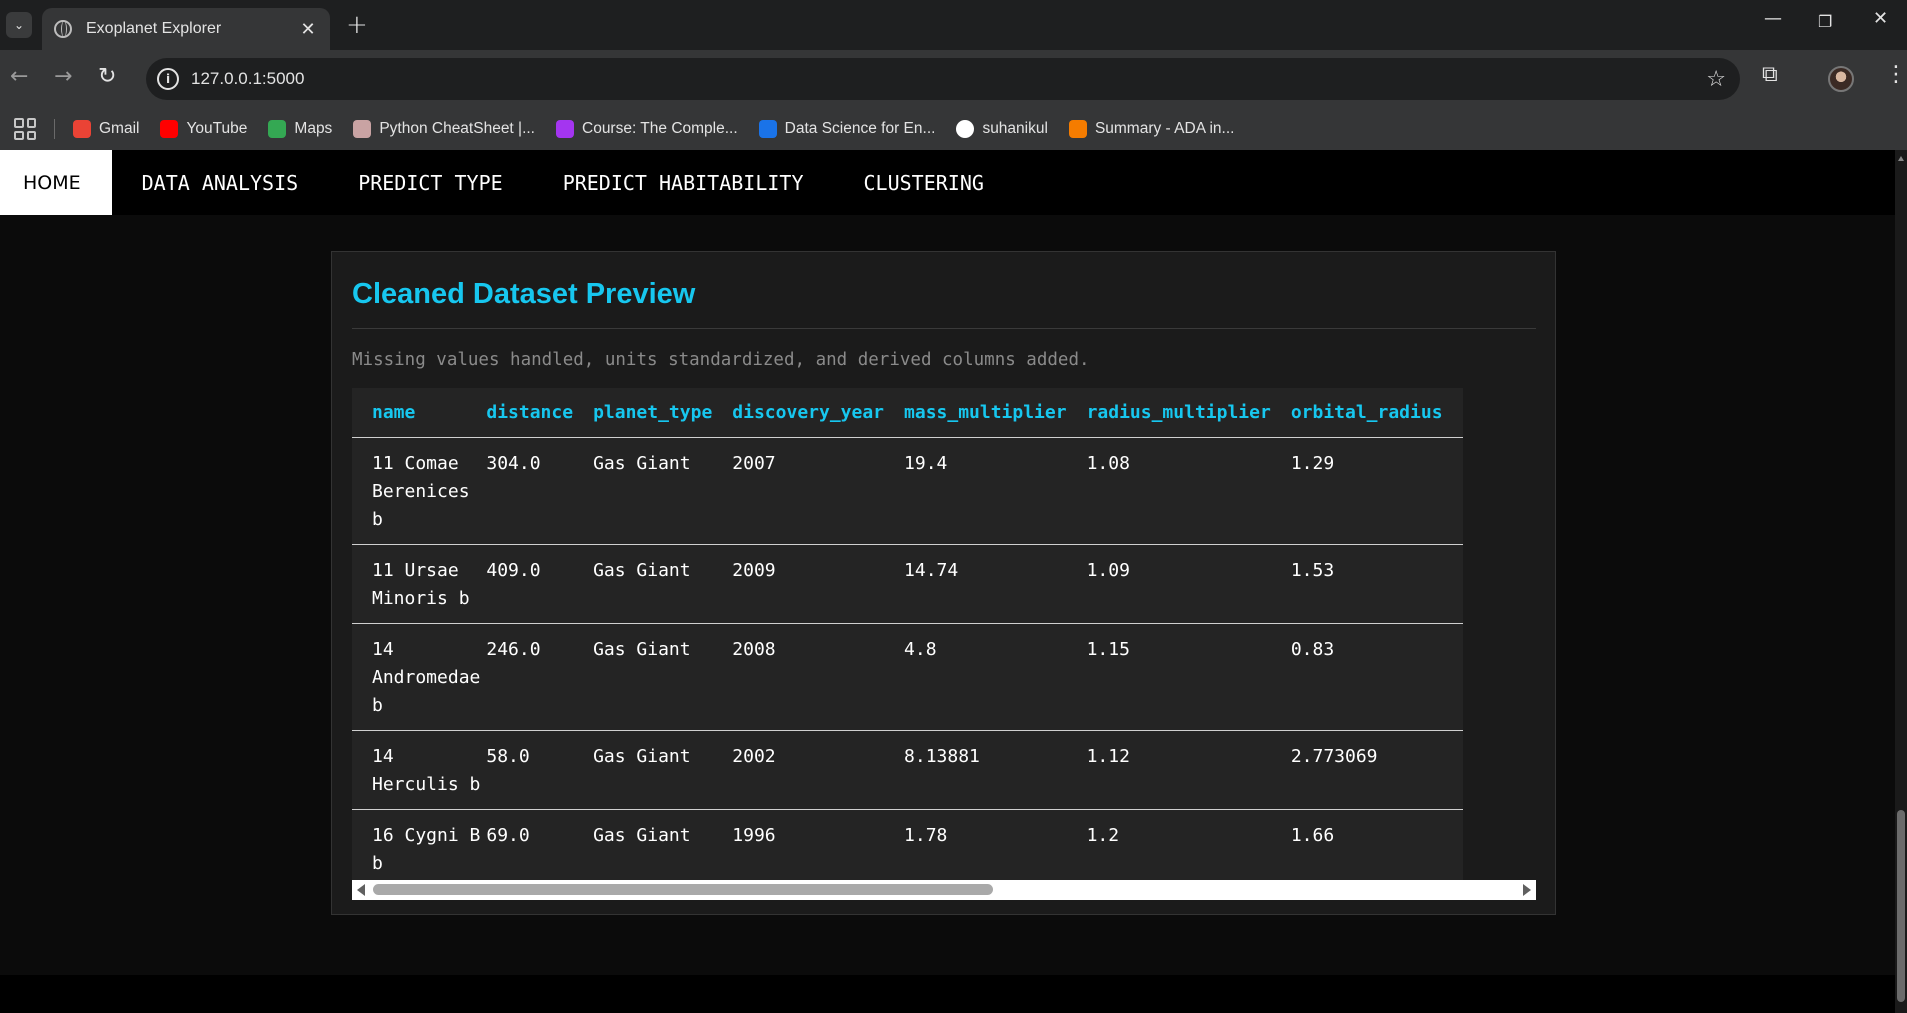 This screenshot has width=1907, height=1013. I want to click on table-cell: 2.773069, so click(1376, 770).